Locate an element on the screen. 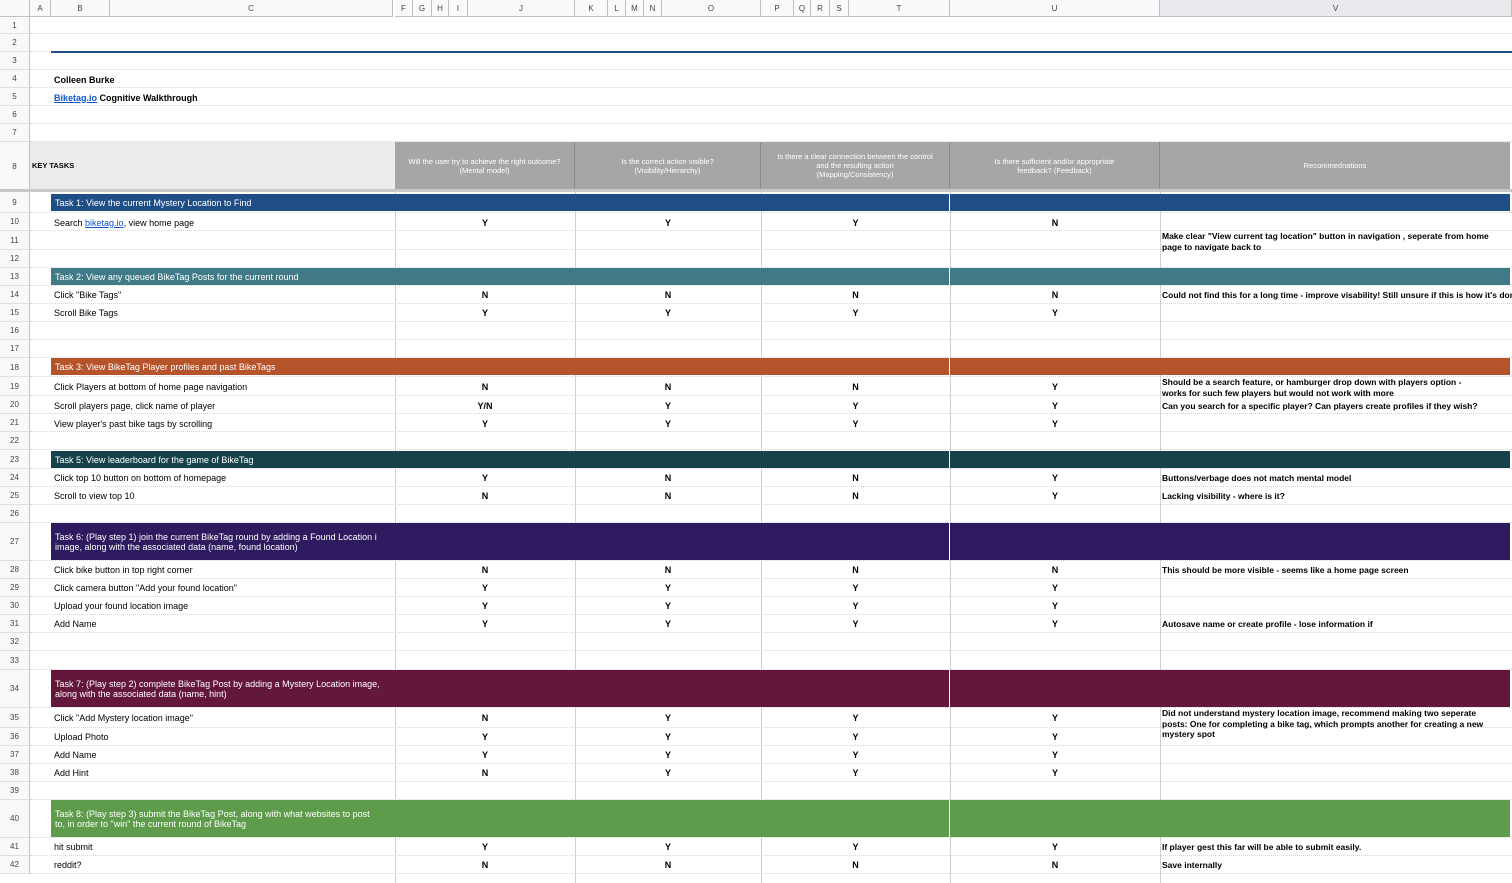 The height and width of the screenshot is (883, 1512). step-row-15: Scroll Bike Tags is located at coordinates (86, 312).